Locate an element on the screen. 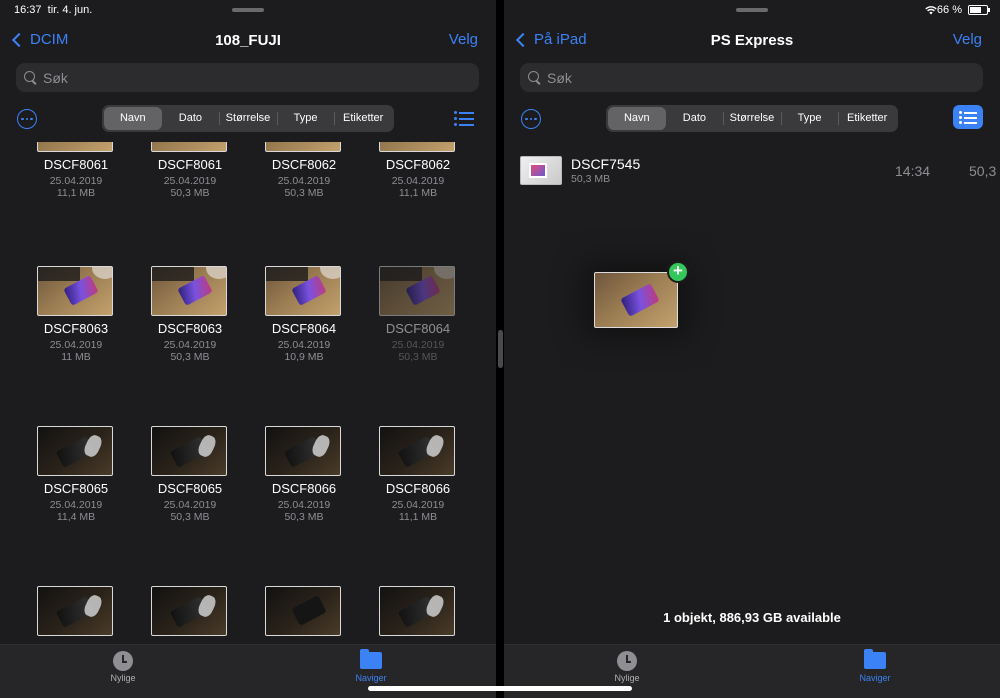 This screenshot has height=698, width=1000. file-grid-item: DSCF8064 25.04.2019 10,9 MB is located at coordinates (304, 336).